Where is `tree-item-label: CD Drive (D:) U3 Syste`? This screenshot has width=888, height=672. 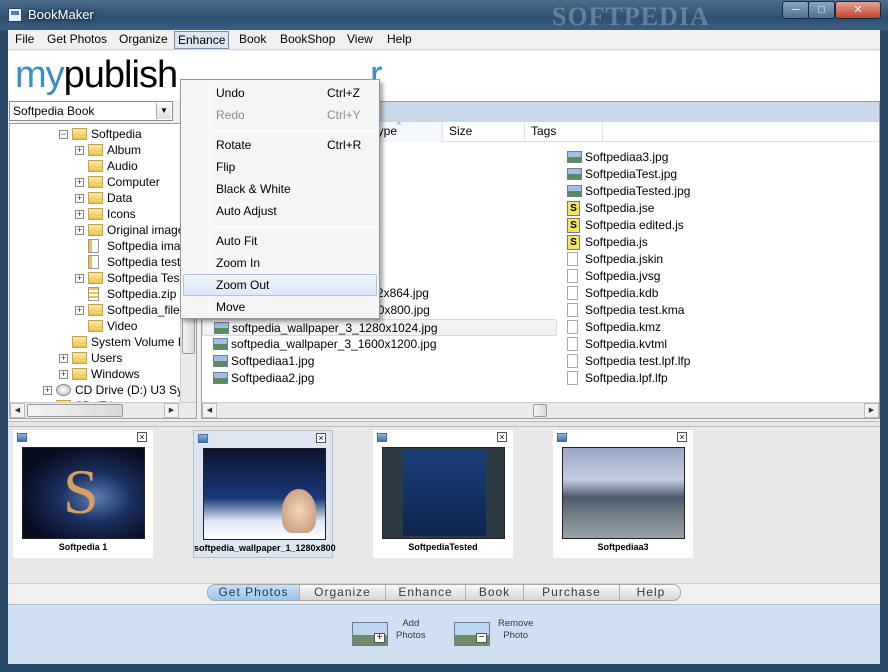 tree-item-label: CD Drive (D:) U3 Syste is located at coordinates (136, 390).